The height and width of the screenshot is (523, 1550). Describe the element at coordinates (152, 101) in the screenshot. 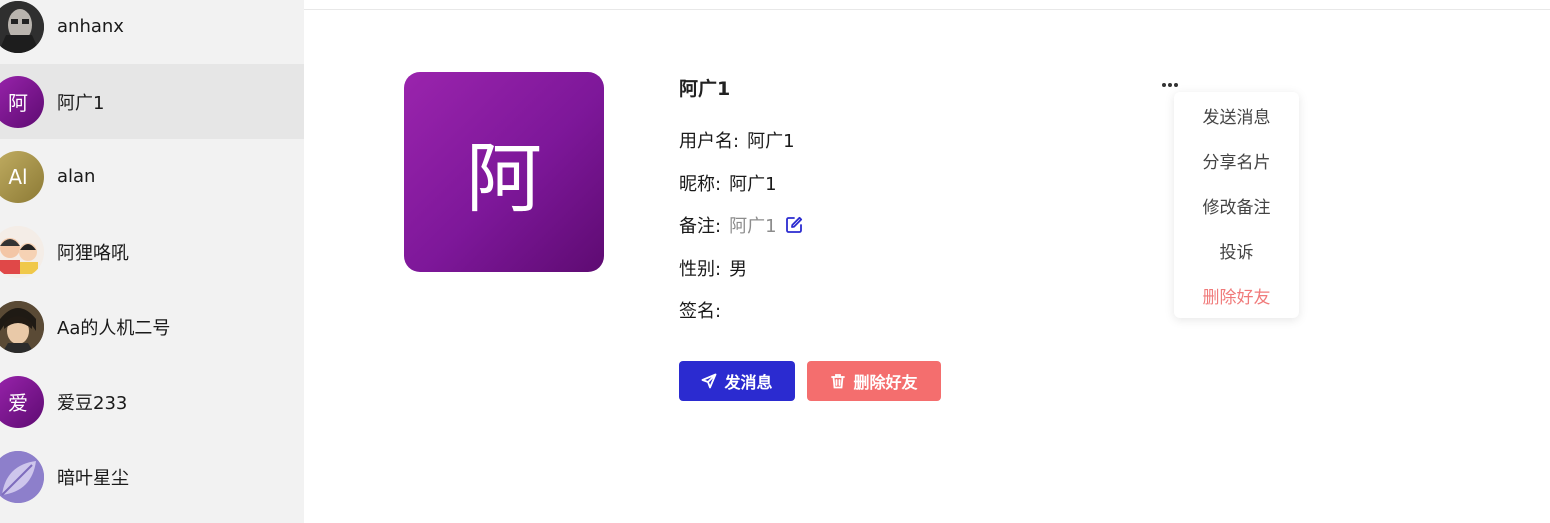

I see `contact-item-a-guang-1: 阿 阿广1` at that location.